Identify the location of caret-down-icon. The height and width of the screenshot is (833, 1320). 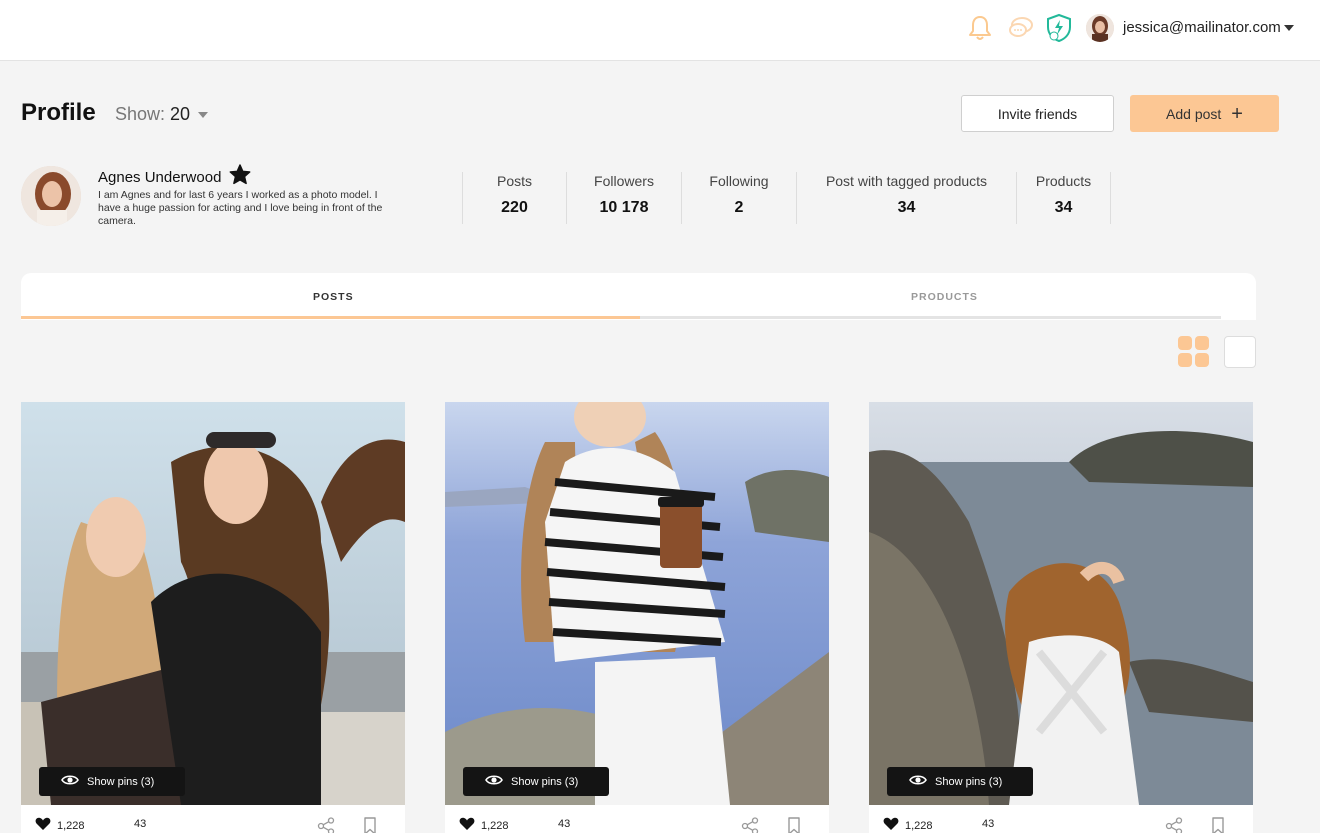
(1289, 28).